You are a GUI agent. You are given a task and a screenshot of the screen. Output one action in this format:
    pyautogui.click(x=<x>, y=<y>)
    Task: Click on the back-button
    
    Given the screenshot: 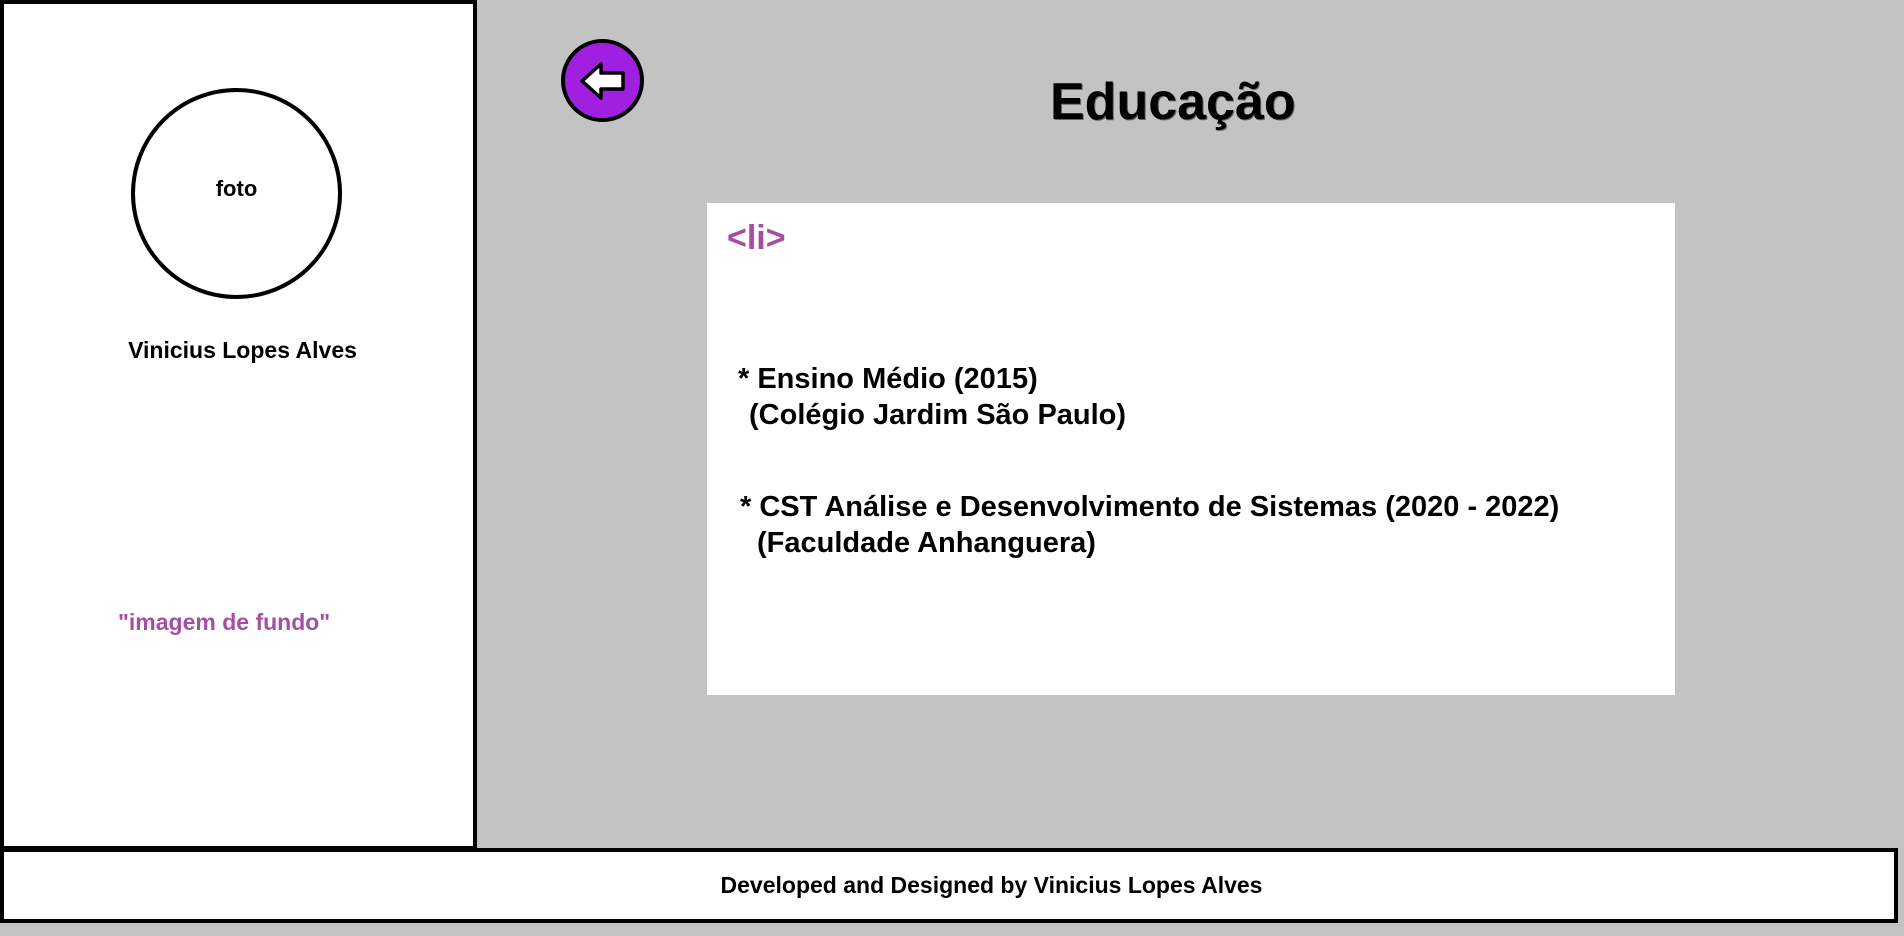 What is the action you would take?
    pyautogui.click(x=602, y=80)
    